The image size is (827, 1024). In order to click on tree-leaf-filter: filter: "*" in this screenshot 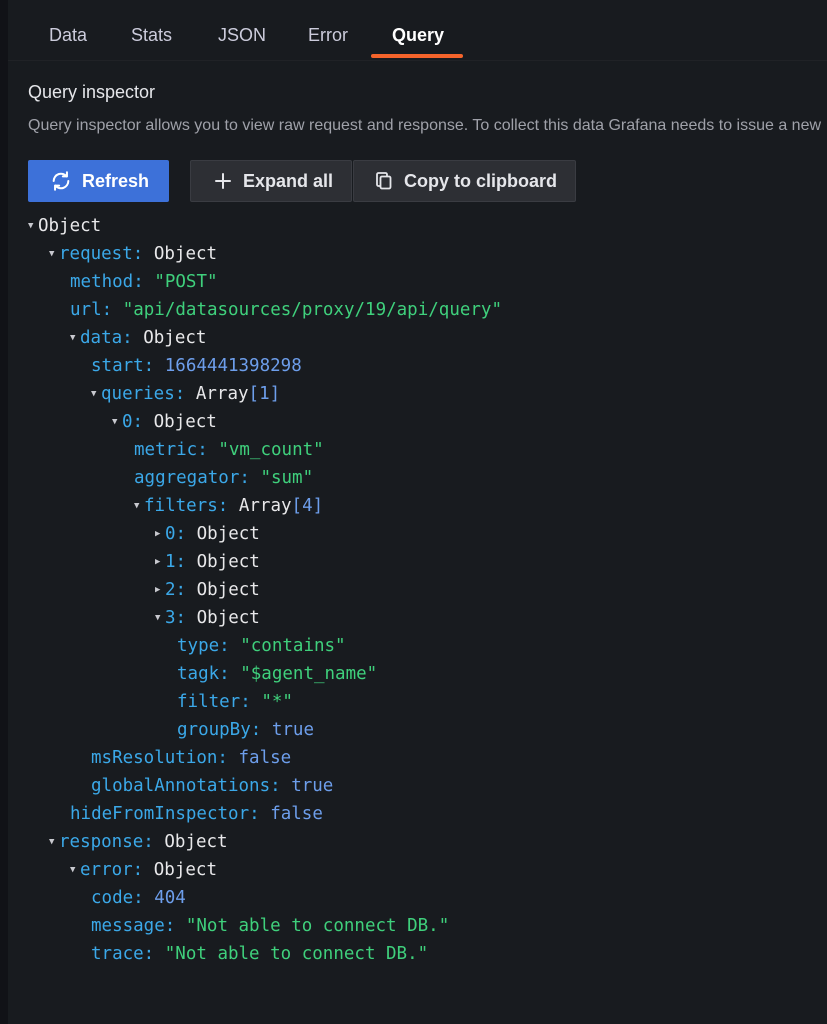, I will do `click(235, 702)`.